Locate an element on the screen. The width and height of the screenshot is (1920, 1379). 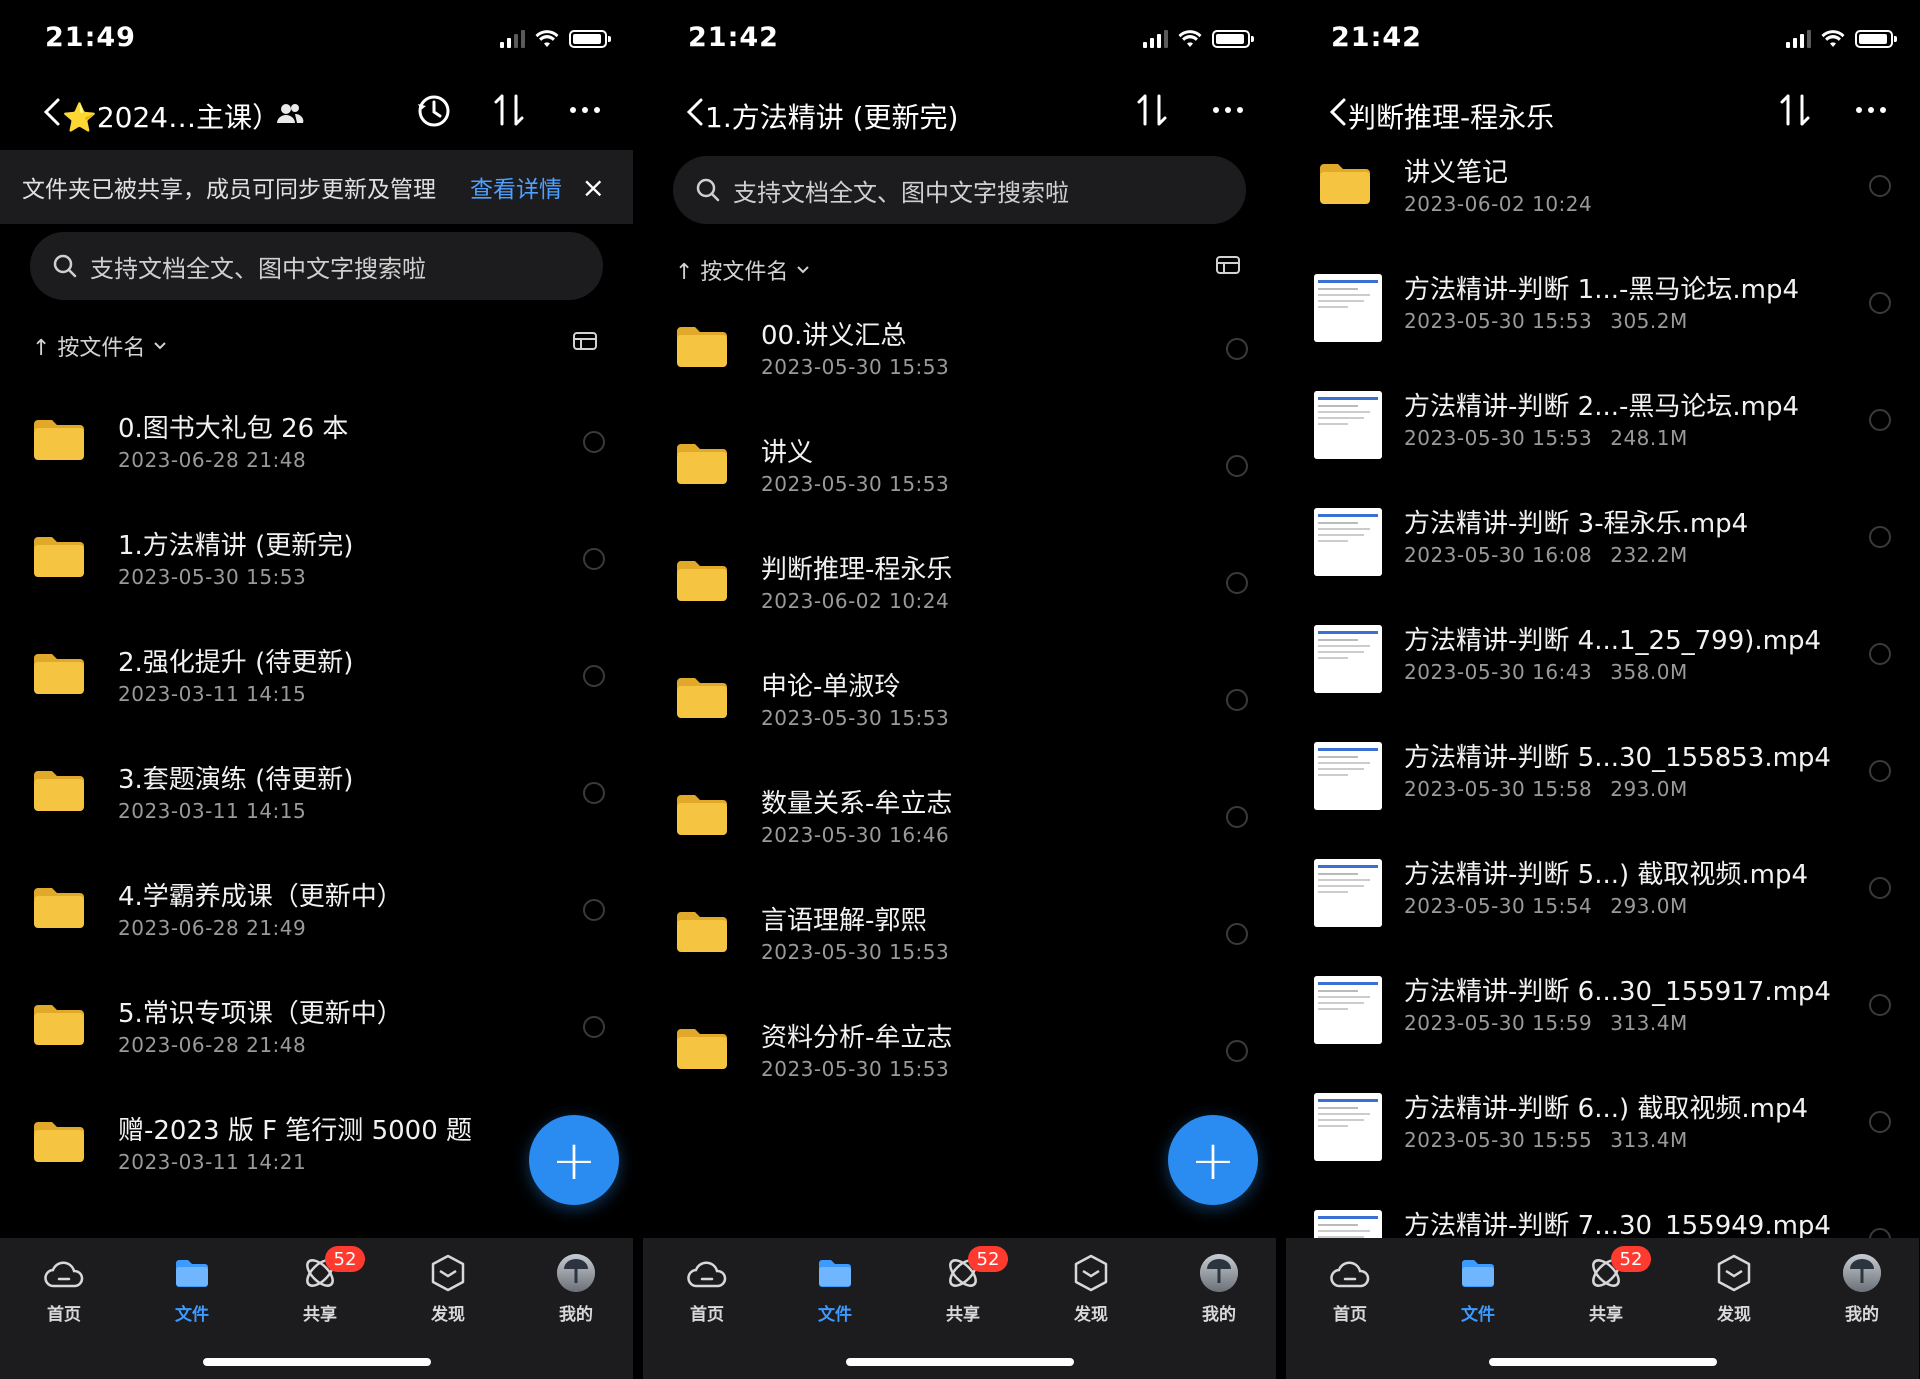
list-item: 1.方法精讲 (更新完) 2023-05-30 15:53 is located at coordinates (316, 571).